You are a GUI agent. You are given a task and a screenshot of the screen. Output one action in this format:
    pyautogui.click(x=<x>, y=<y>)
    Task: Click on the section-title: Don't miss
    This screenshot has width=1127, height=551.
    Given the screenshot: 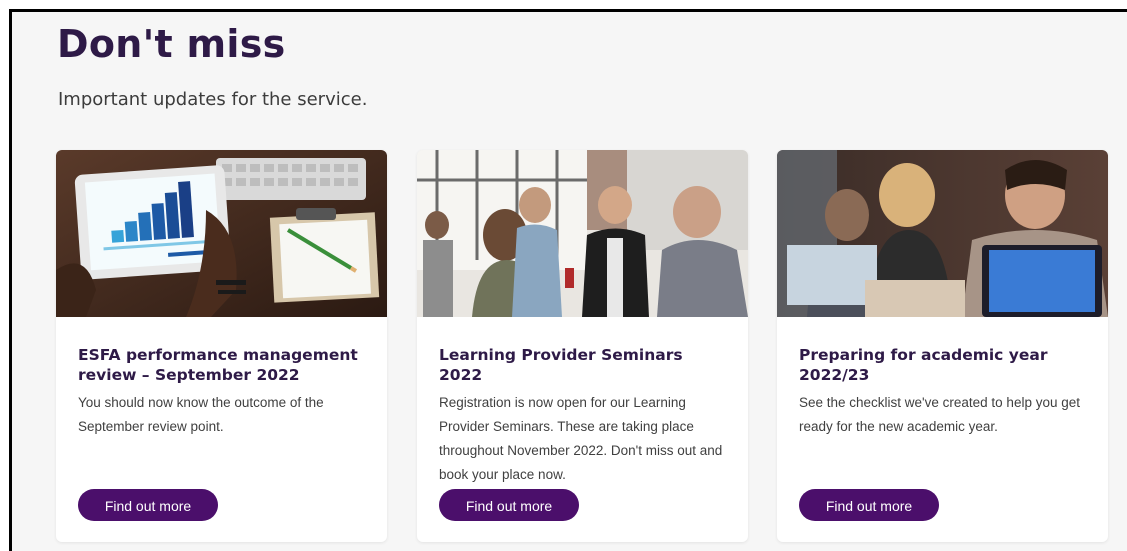 What is the action you would take?
    pyautogui.click(x=171, y=44)
    